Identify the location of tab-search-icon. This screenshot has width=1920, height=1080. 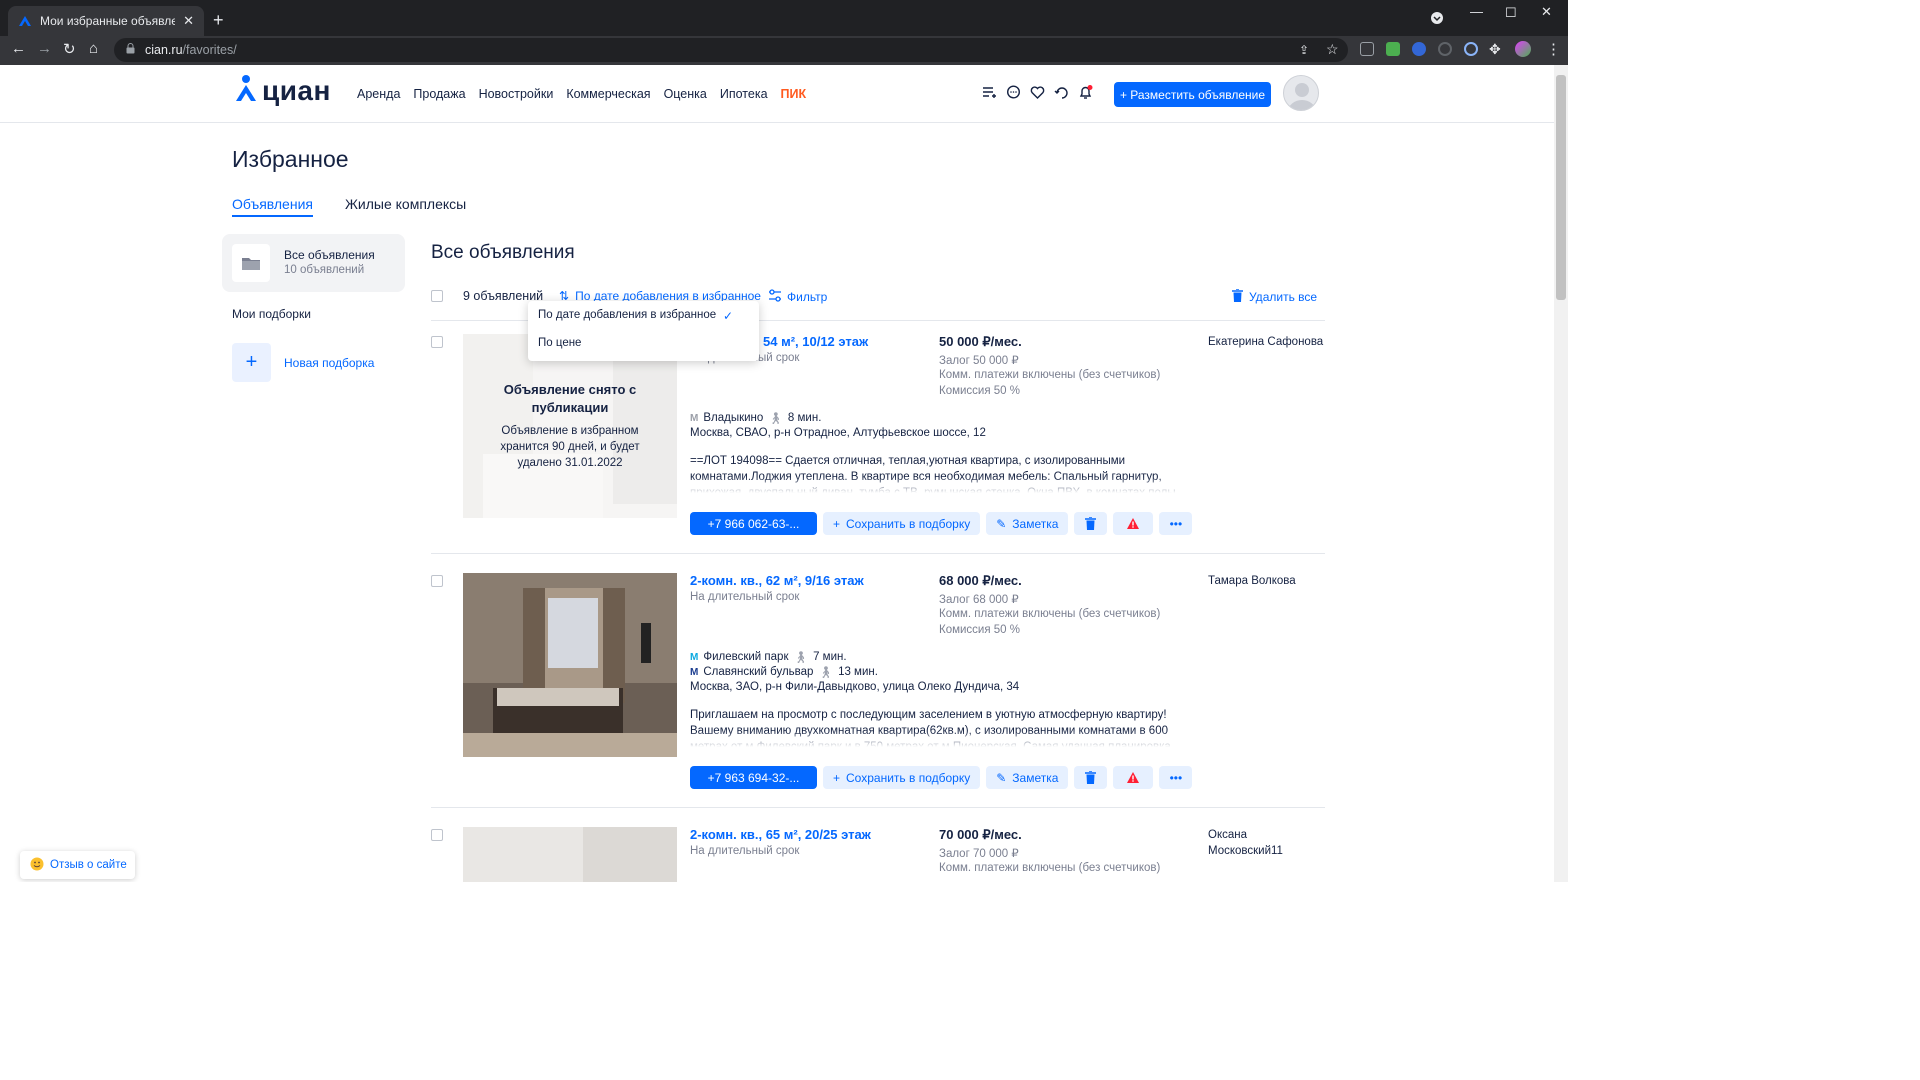
(1437, 19).